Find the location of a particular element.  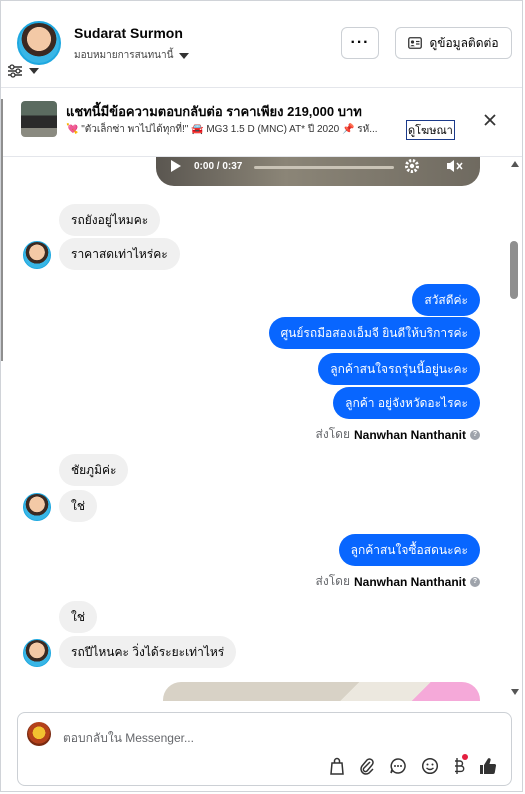

composer-toolbar is located at coordinates (413, 764).